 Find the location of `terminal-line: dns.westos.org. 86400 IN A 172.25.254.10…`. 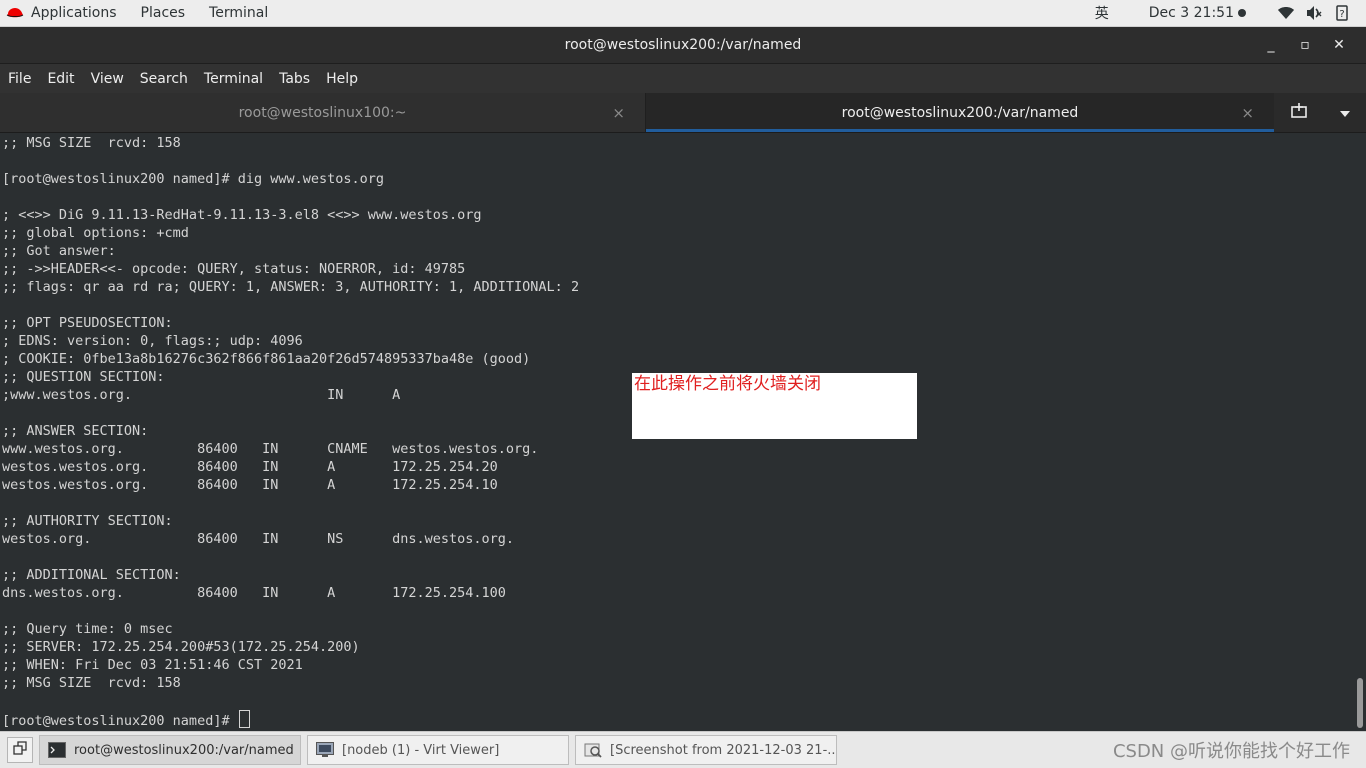

terminal-line: dns.westos.org. 86400 IN A 172.25.254.10… is located at coordinates (254, 593).